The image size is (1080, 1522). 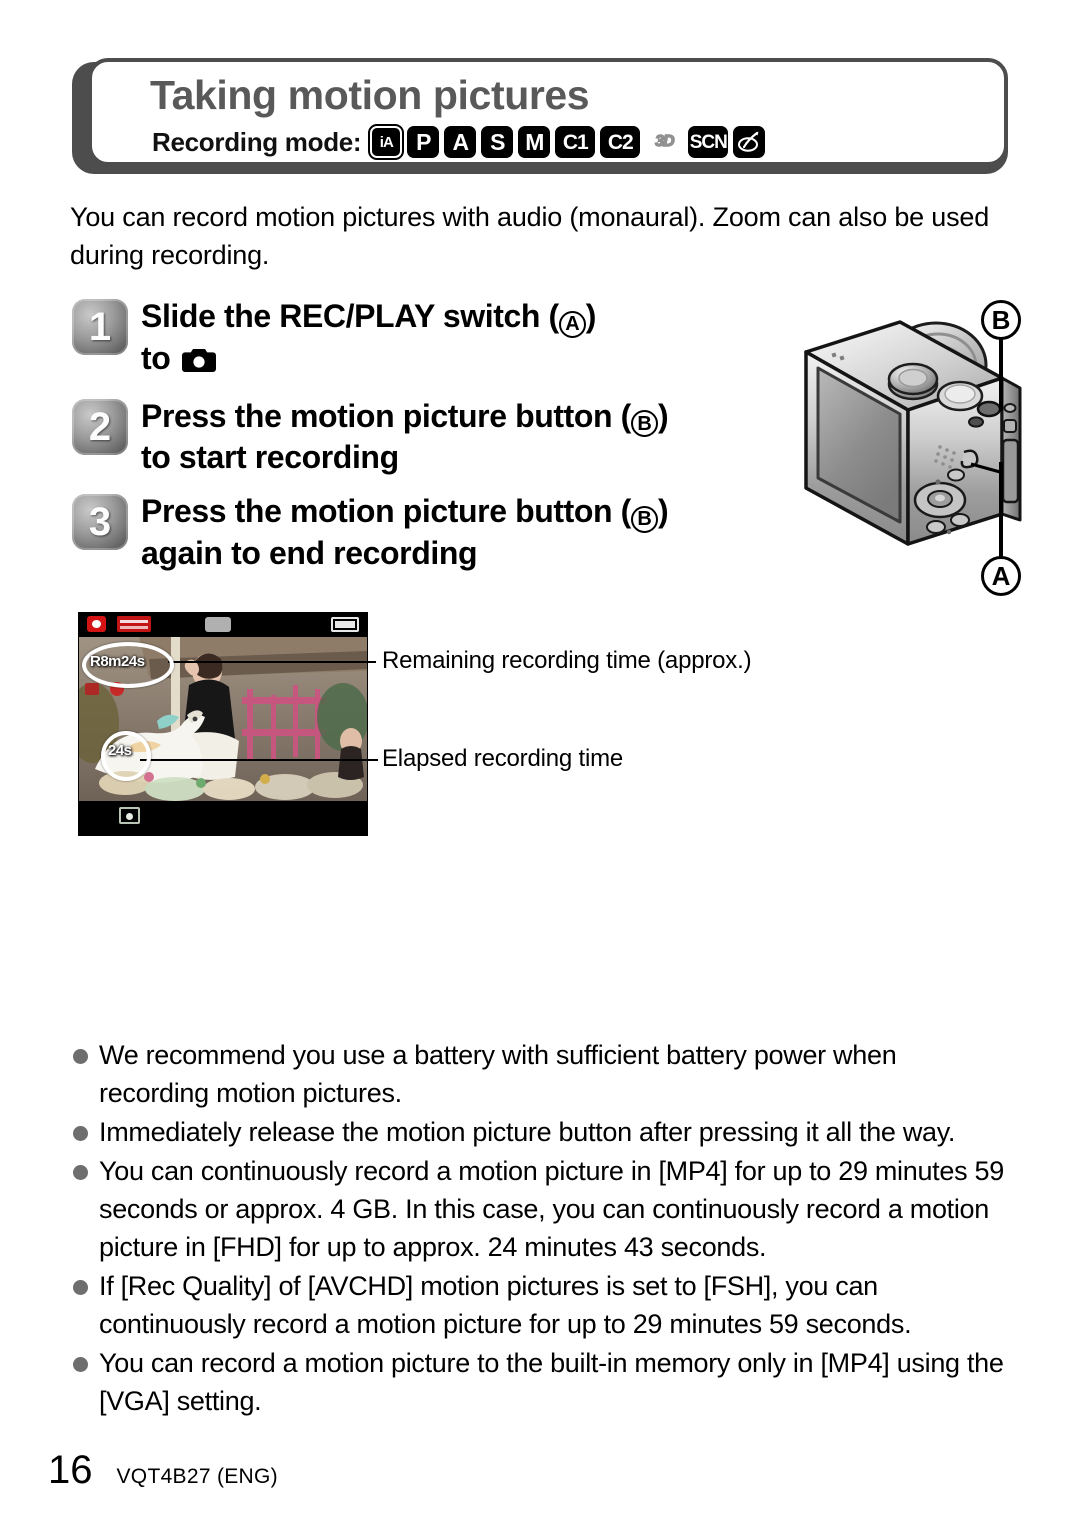 I want to click on mode-icon-c2: C2, so click(x=620, y=142).